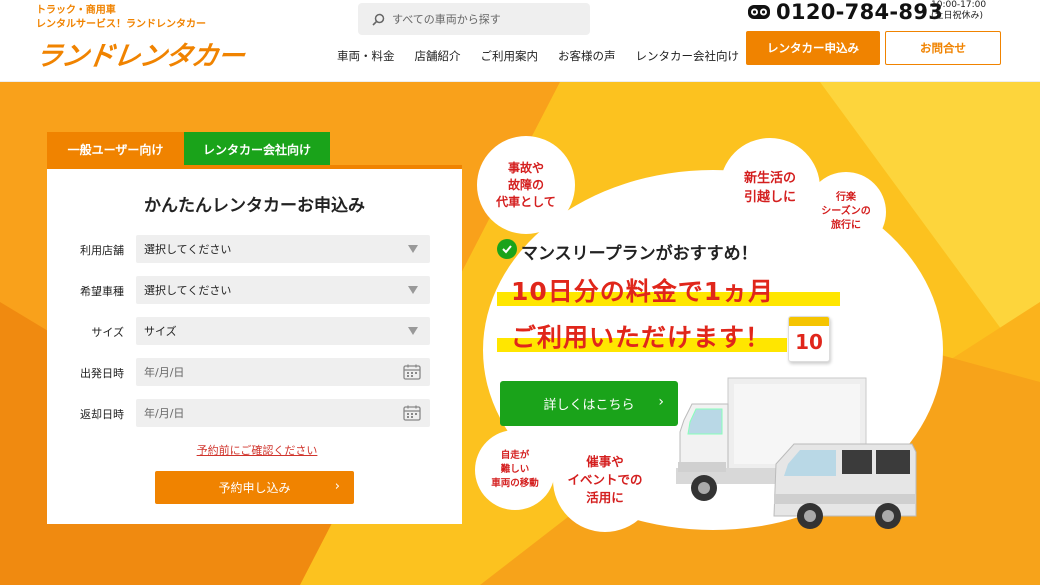 Image resolution: width=1040 pixels, height=585 pixels. Describe the element at coordinates (102, 373) in the screenshot. I see `label-departure: 出発日時` at that location.